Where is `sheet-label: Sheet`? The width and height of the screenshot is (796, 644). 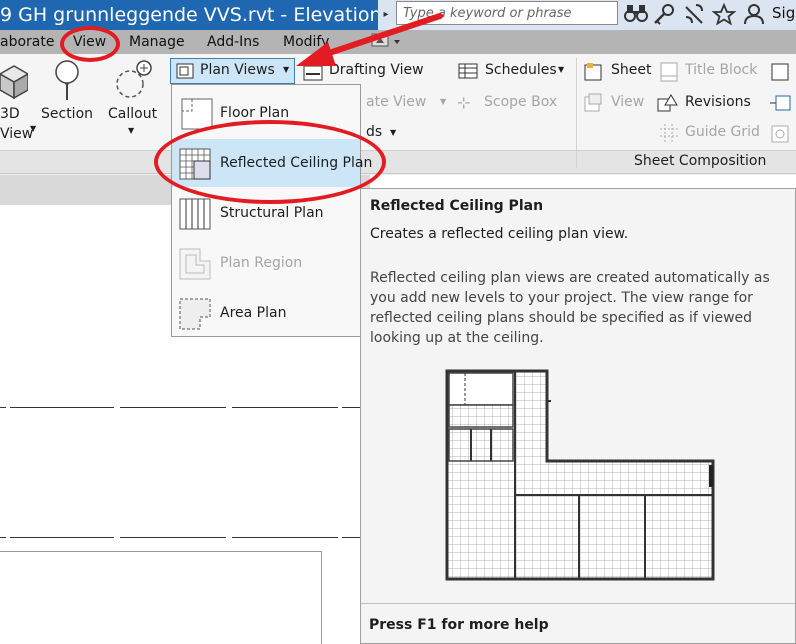
sheet-label: Sheet is located at coordinates (631, 70).